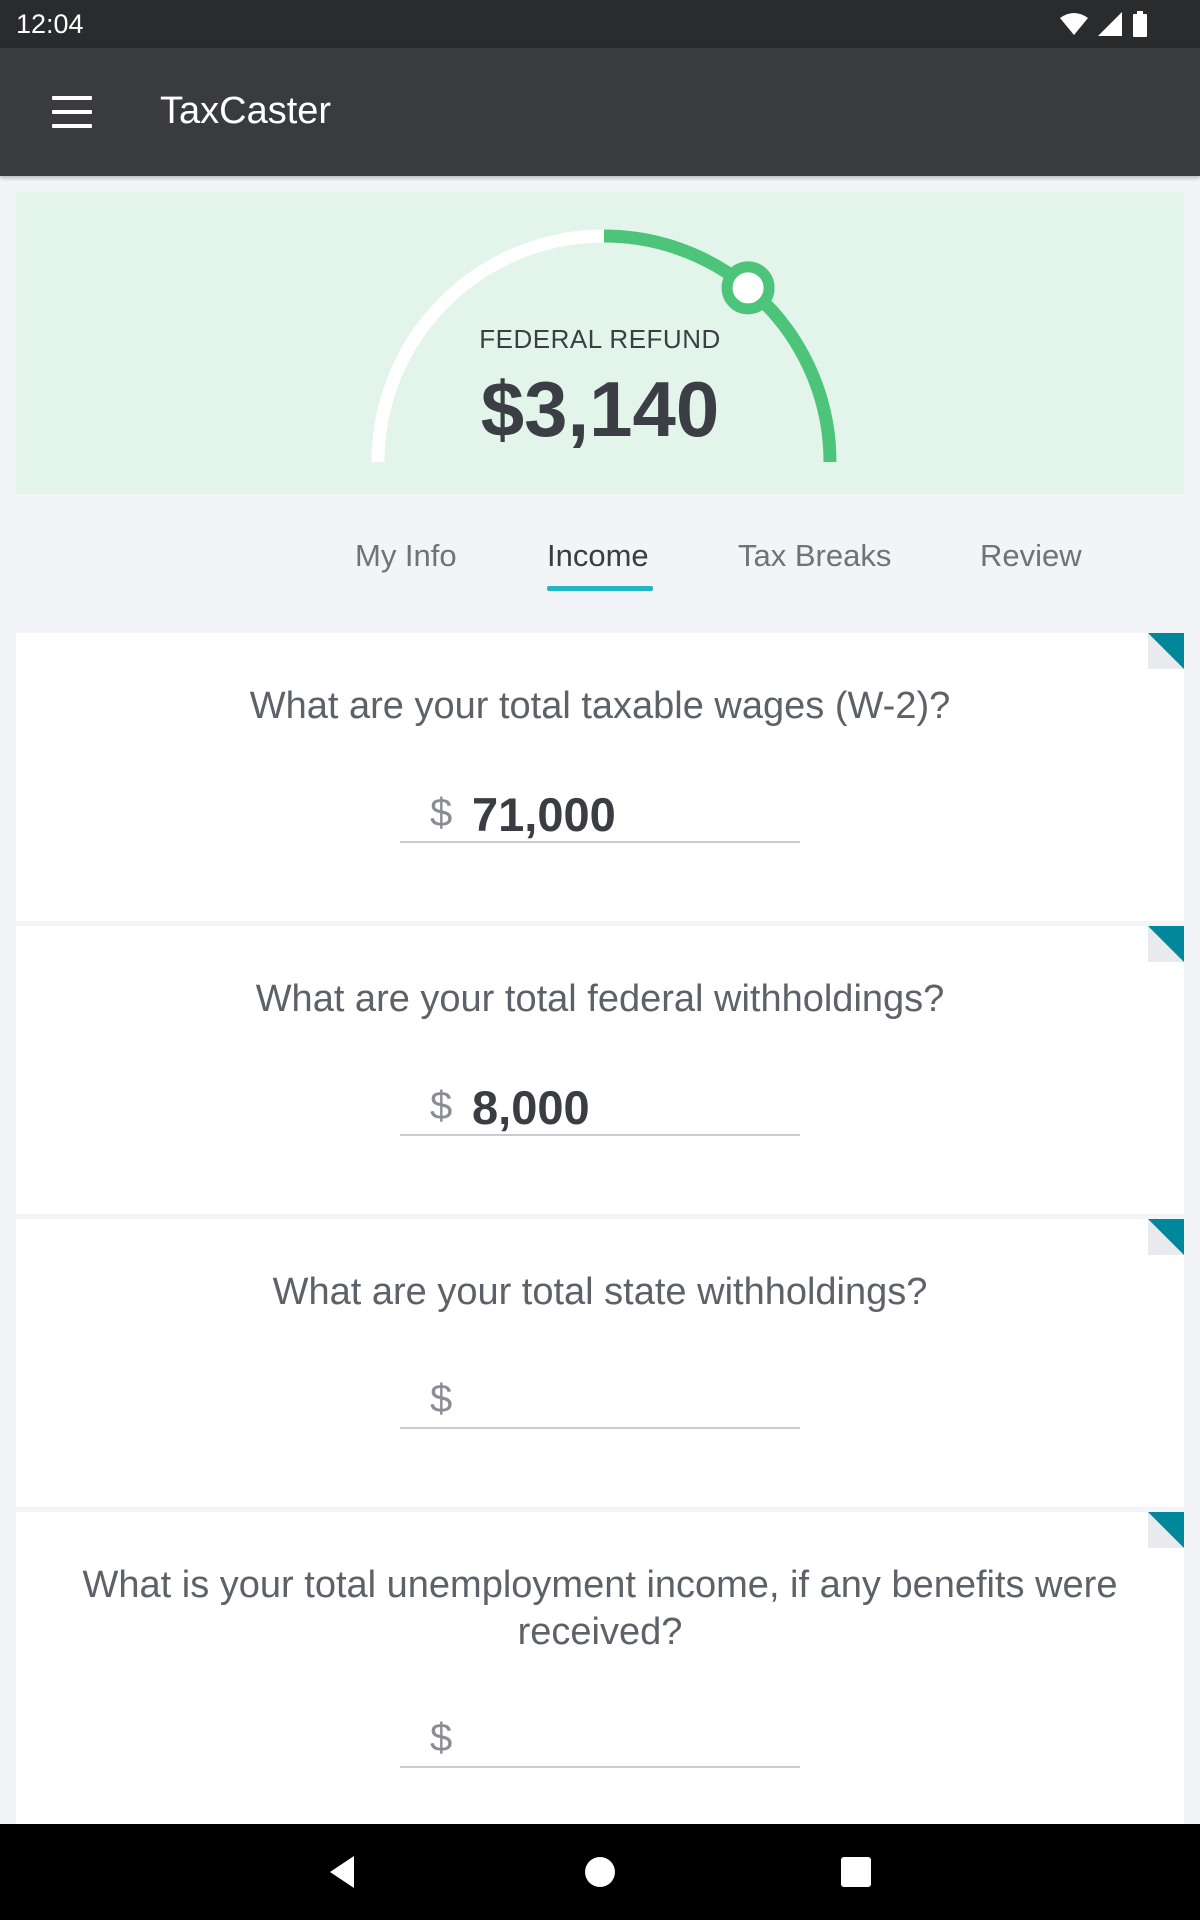 This screenshot has width=1200, height=1920. Describe the element at coordinates (50, 24) in the screenshot. I see `status-time: 12:04` at that location.